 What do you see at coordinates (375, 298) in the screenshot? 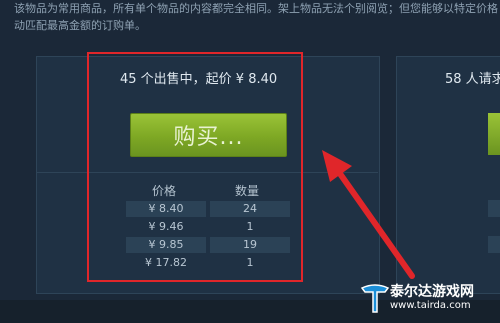
I see `watermark-logo-icon` at bounding box center [375, 298].